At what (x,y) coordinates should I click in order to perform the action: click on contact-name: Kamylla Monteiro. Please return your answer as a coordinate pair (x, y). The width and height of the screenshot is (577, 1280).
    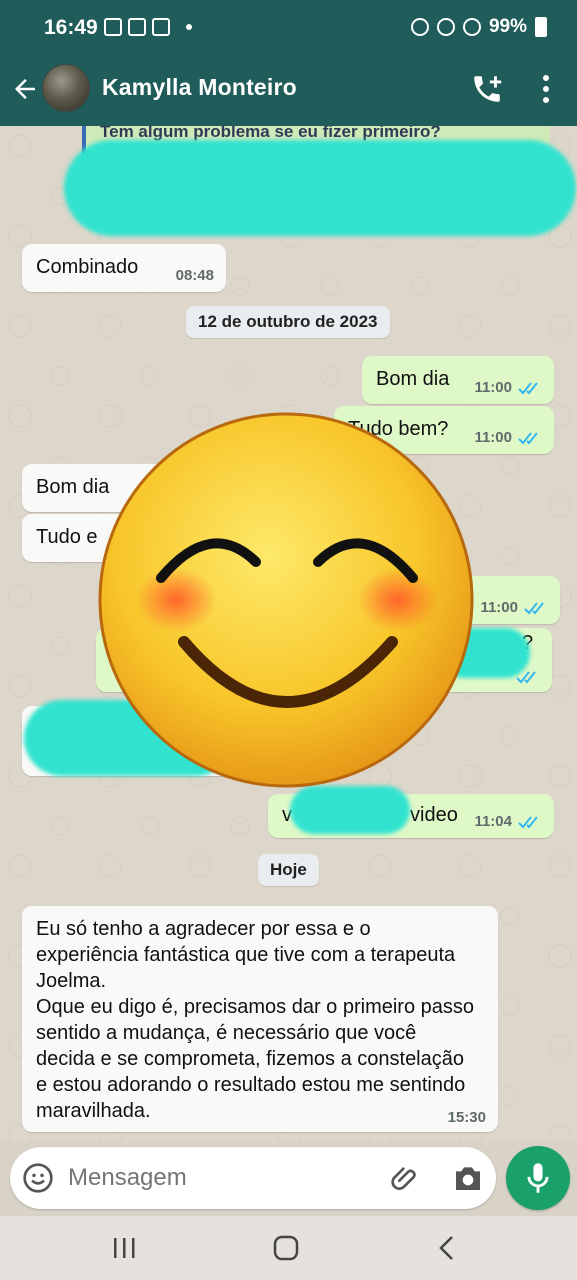
    Looking at the image, I should click on (199, 87).